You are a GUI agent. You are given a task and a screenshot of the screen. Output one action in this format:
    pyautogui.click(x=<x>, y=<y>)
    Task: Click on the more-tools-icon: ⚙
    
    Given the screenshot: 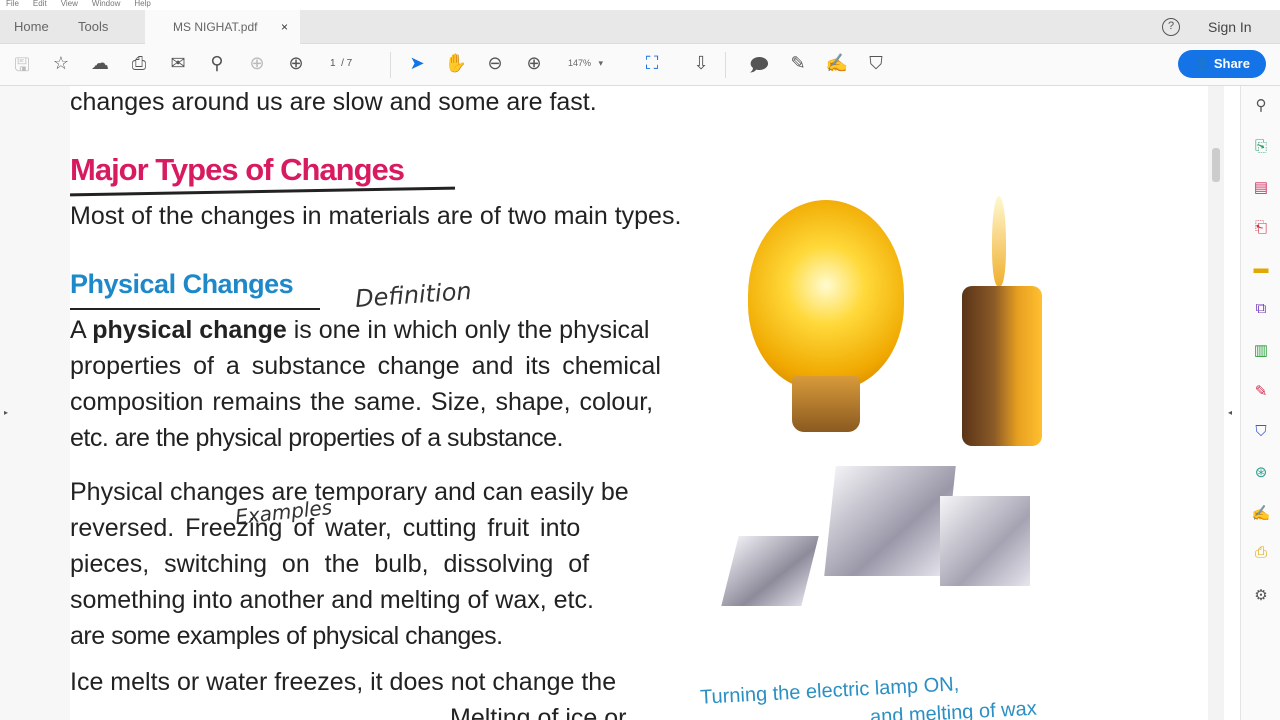 What is the action you would take?
    pyautogui.click(x=1261, y=596)
    